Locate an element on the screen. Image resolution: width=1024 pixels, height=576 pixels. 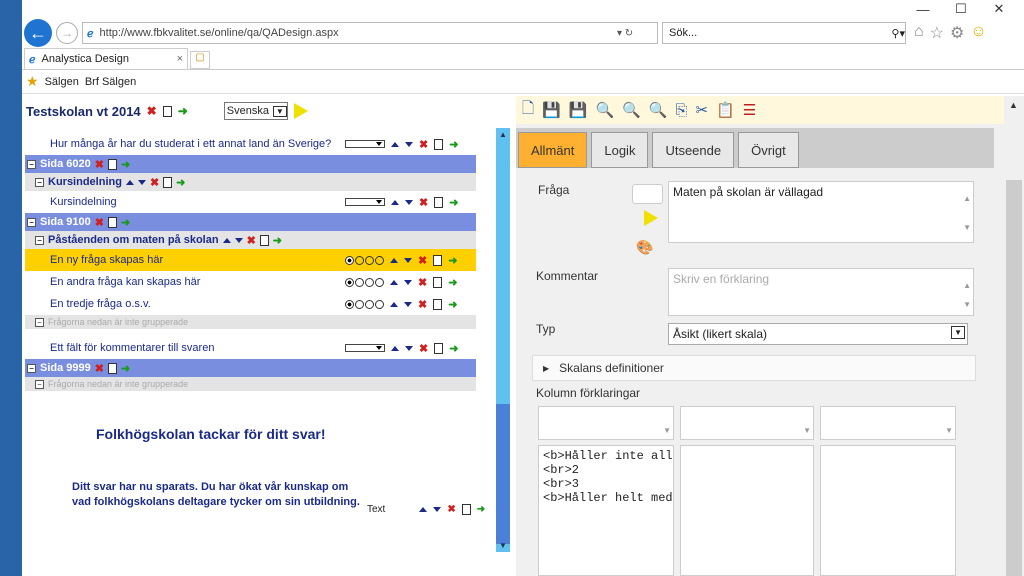
right-scrollbar: ▲ is located at coordinates (1014, 336).